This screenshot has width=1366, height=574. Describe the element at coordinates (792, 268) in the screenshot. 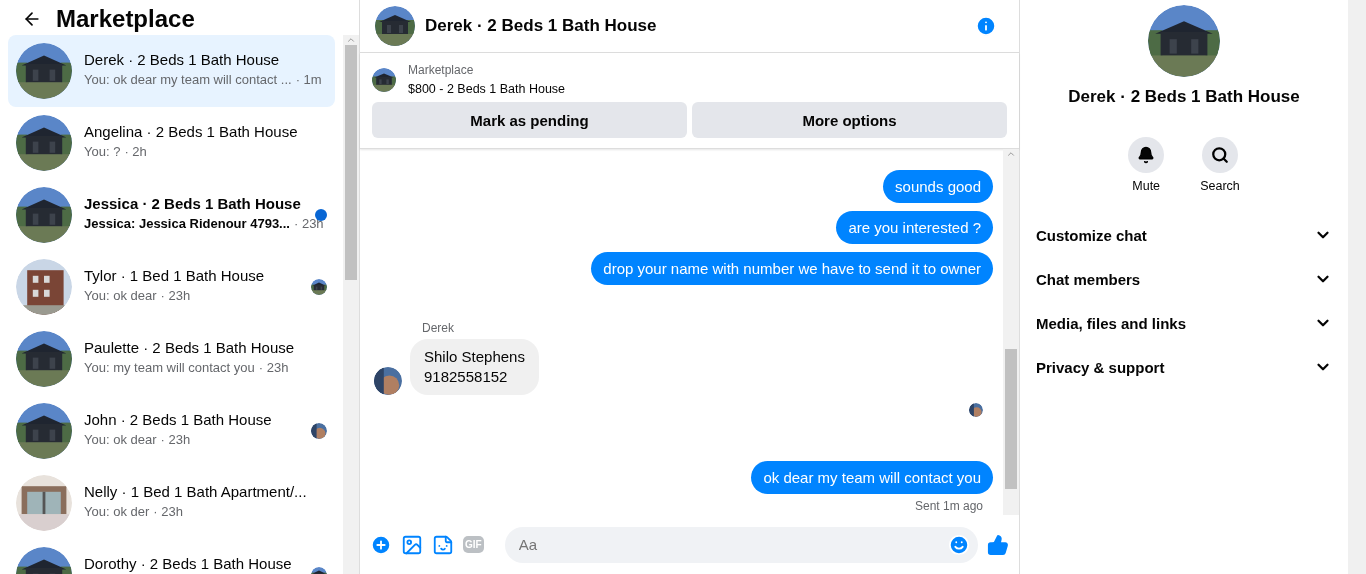

I see `sent-message: drop your name with number we have to send it to owner` at that location.